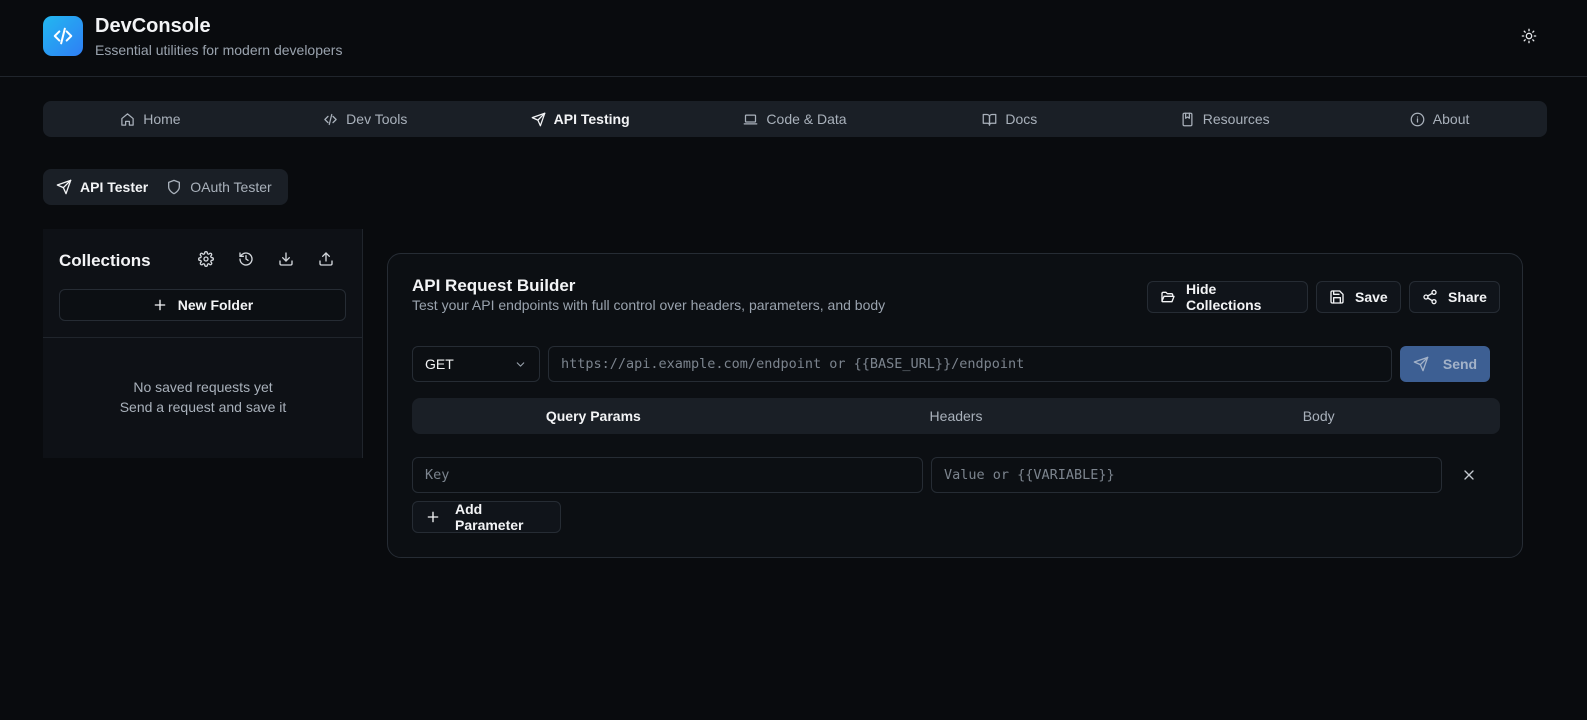  I want to click on nav-item-label: Docs, so click(1021, 119).